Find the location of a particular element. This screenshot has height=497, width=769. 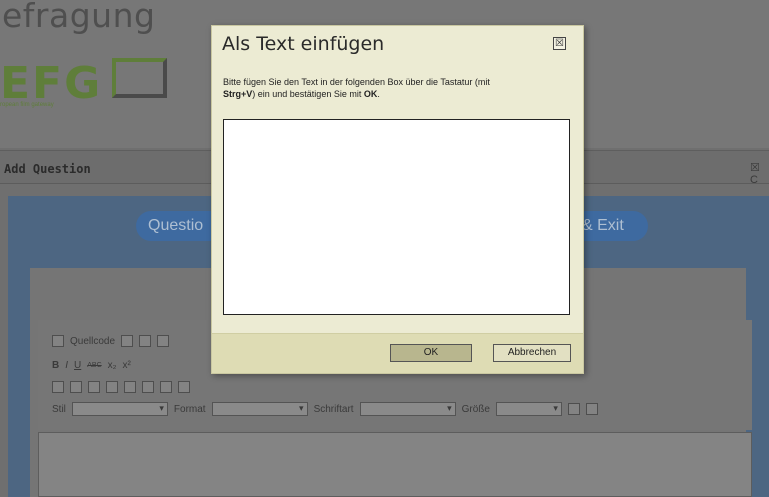

efg-logo: EFG ropean film gateway is located at coordinates (87, 87).